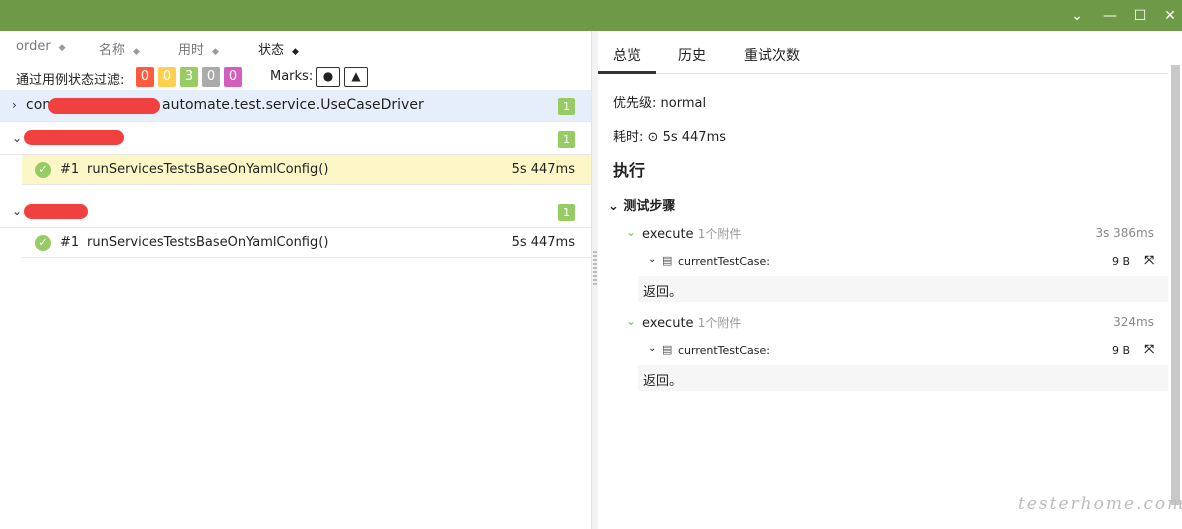  What do you see at coordinates (14, 105) in the screenshot?
I see `chevron-right-icon: ›` at bounding box center [14, 105].